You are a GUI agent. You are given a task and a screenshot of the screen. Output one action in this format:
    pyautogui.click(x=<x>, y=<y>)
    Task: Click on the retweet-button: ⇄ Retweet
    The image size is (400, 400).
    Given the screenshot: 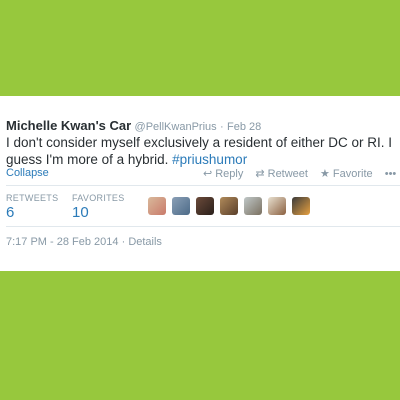 What is the action you would take?
    pyautogui.click(x=281, y=173)
    